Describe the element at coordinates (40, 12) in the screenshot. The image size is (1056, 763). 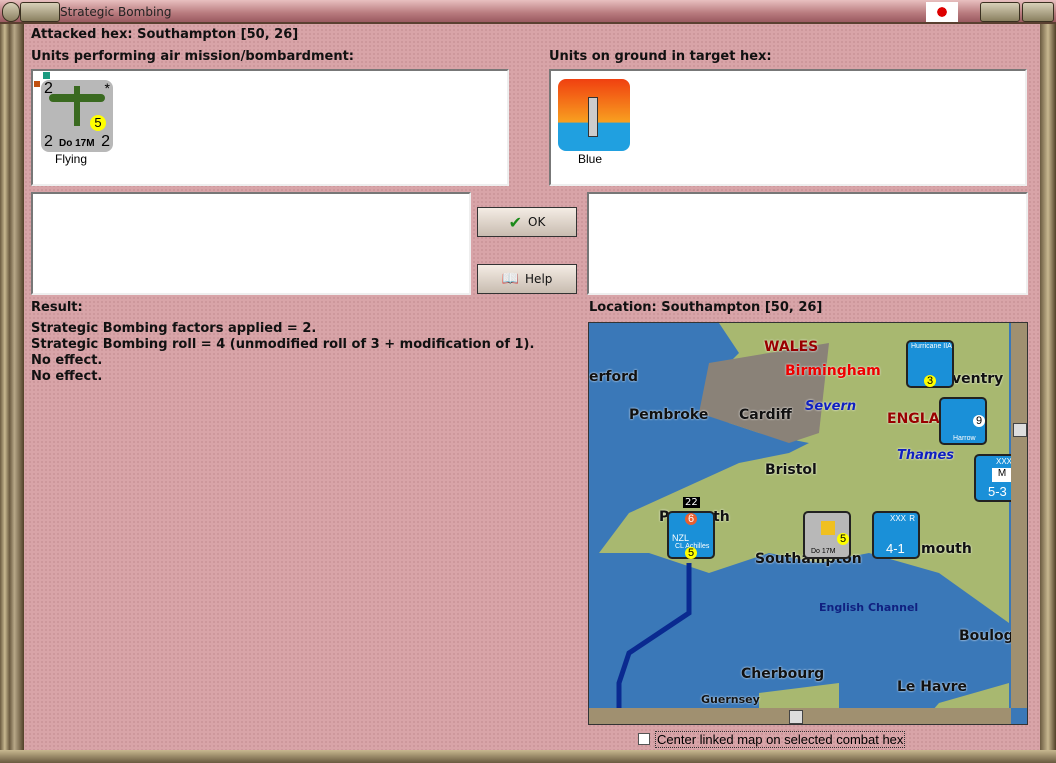
I see `collapse-button` at that location.